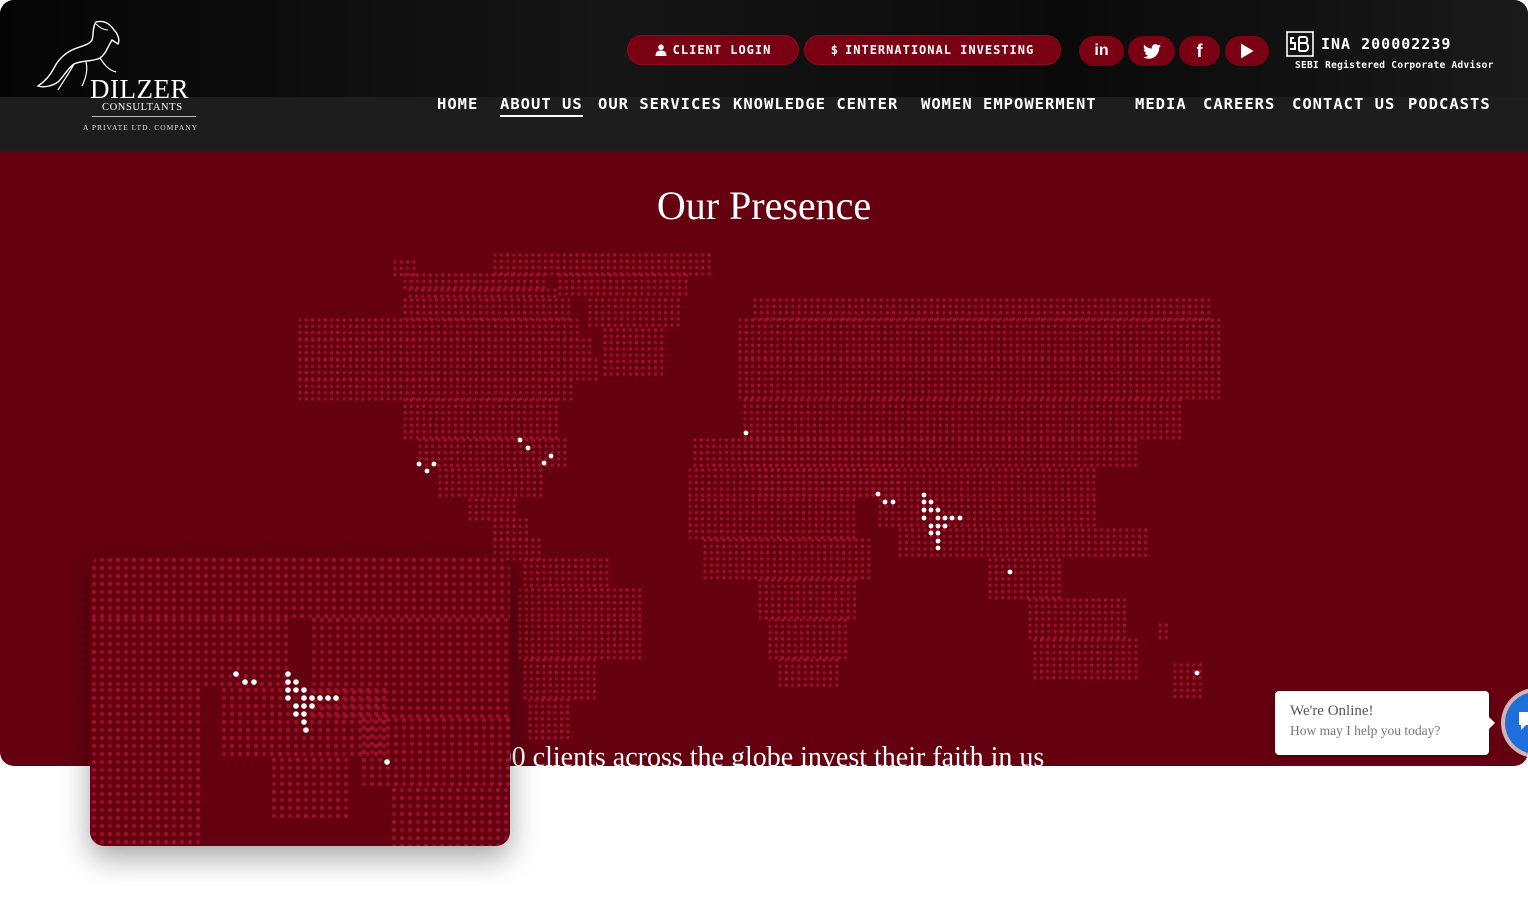 The image size is (1528, 902). I want to click on nav-knowledge-center: KNOWLEDGE CENTER, so click(815, 104).